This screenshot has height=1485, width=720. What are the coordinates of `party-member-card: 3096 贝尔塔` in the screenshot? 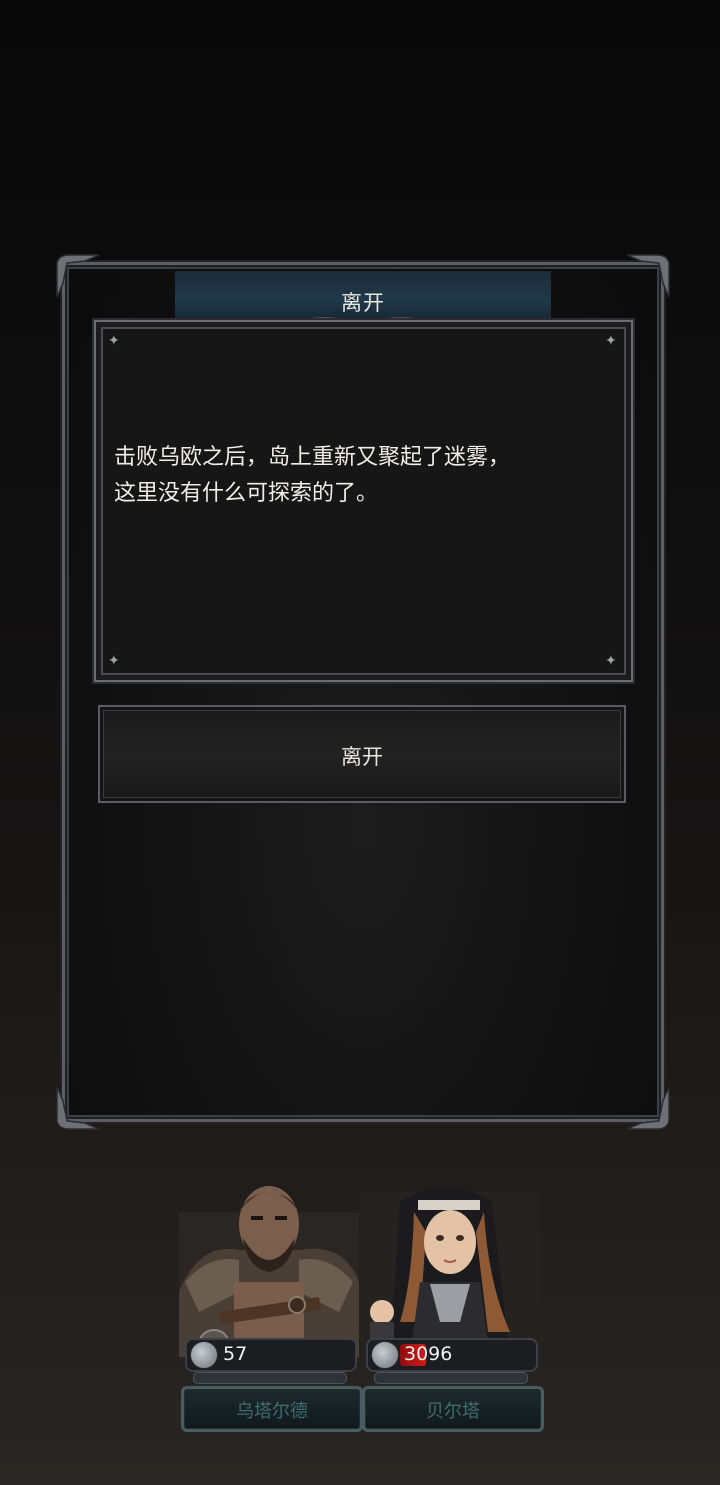 It's located at (452, 1302).